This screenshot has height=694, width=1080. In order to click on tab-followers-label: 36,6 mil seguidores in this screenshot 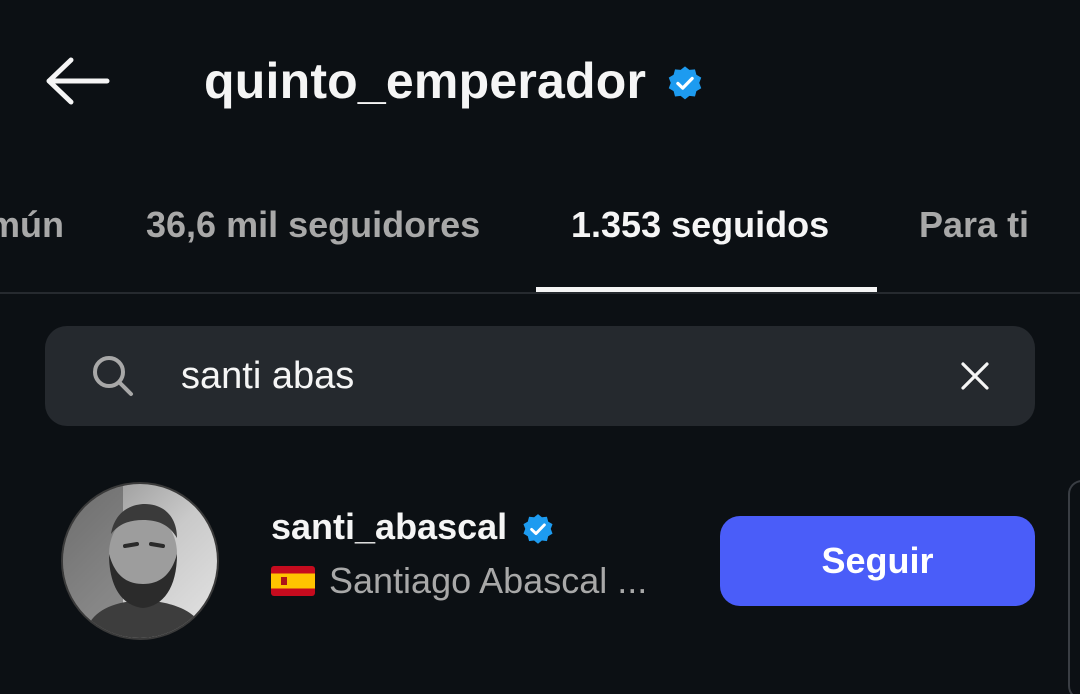, I will do `click(313, 224)`.